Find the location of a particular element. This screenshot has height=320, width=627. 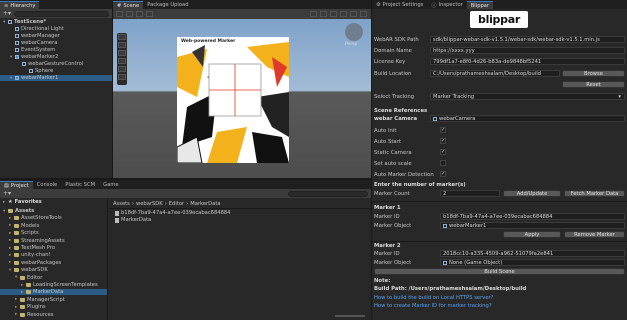

zoom-slider is located at coordinates (350, 316).